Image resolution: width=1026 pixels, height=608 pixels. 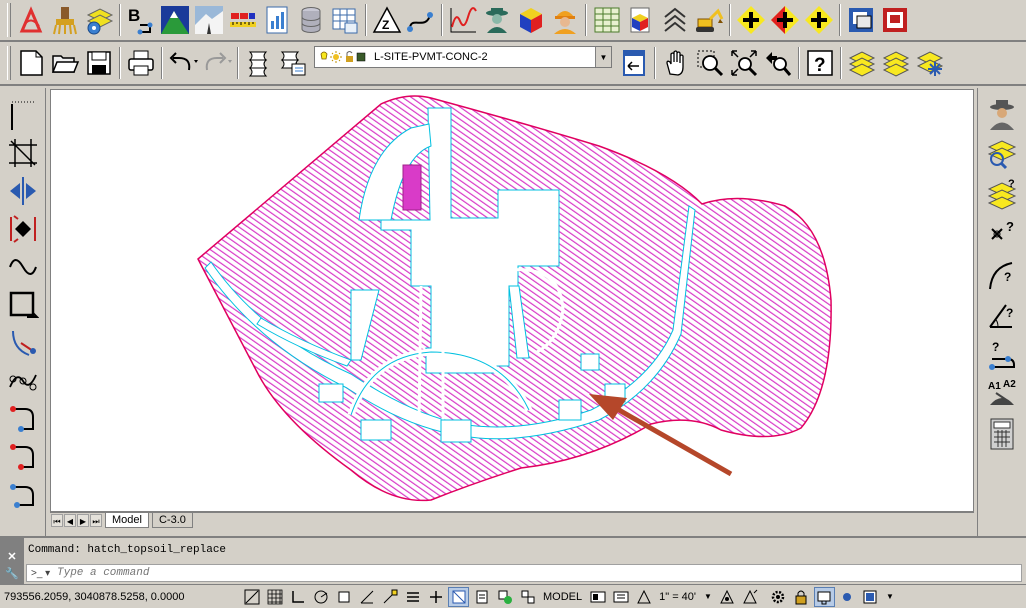 What do you see at coordinates (83, 520) in the screenshot?
I see `next-tab-button: ▶` at bounding box center [83, 520].